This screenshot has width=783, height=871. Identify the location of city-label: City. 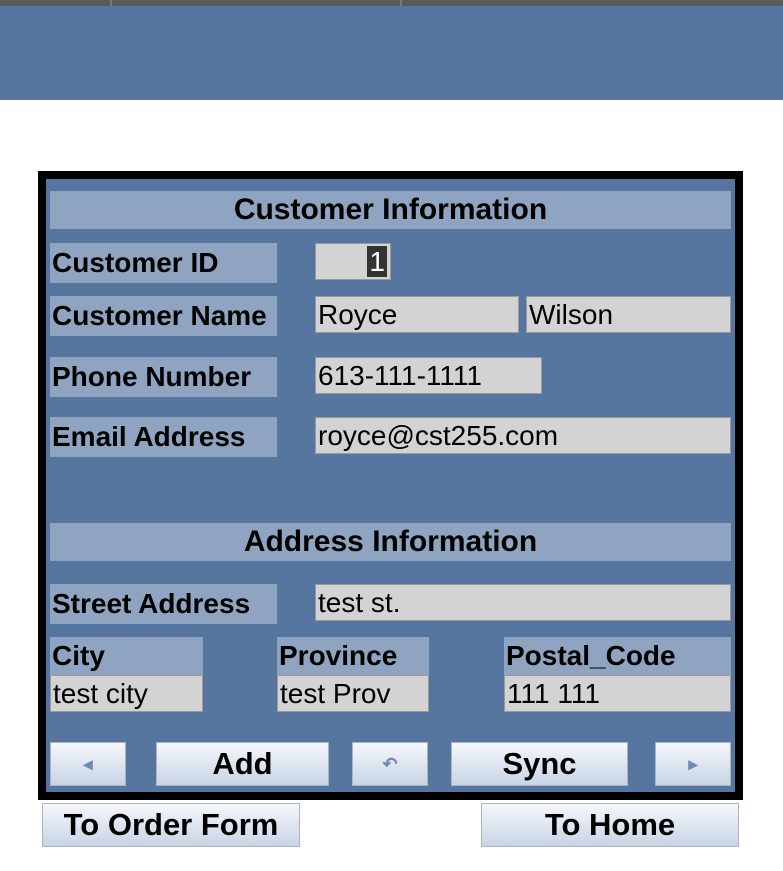
(126, 656).